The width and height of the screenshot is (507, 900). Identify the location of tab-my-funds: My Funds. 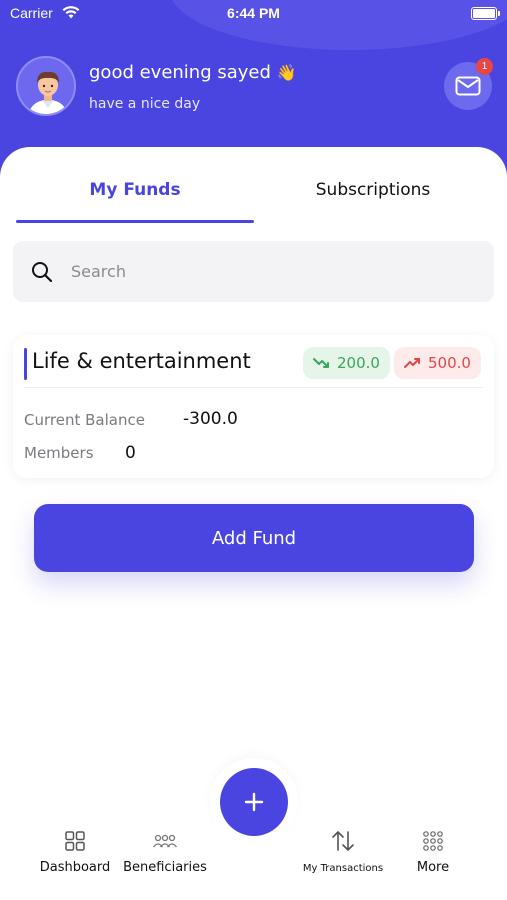
(135, 190).